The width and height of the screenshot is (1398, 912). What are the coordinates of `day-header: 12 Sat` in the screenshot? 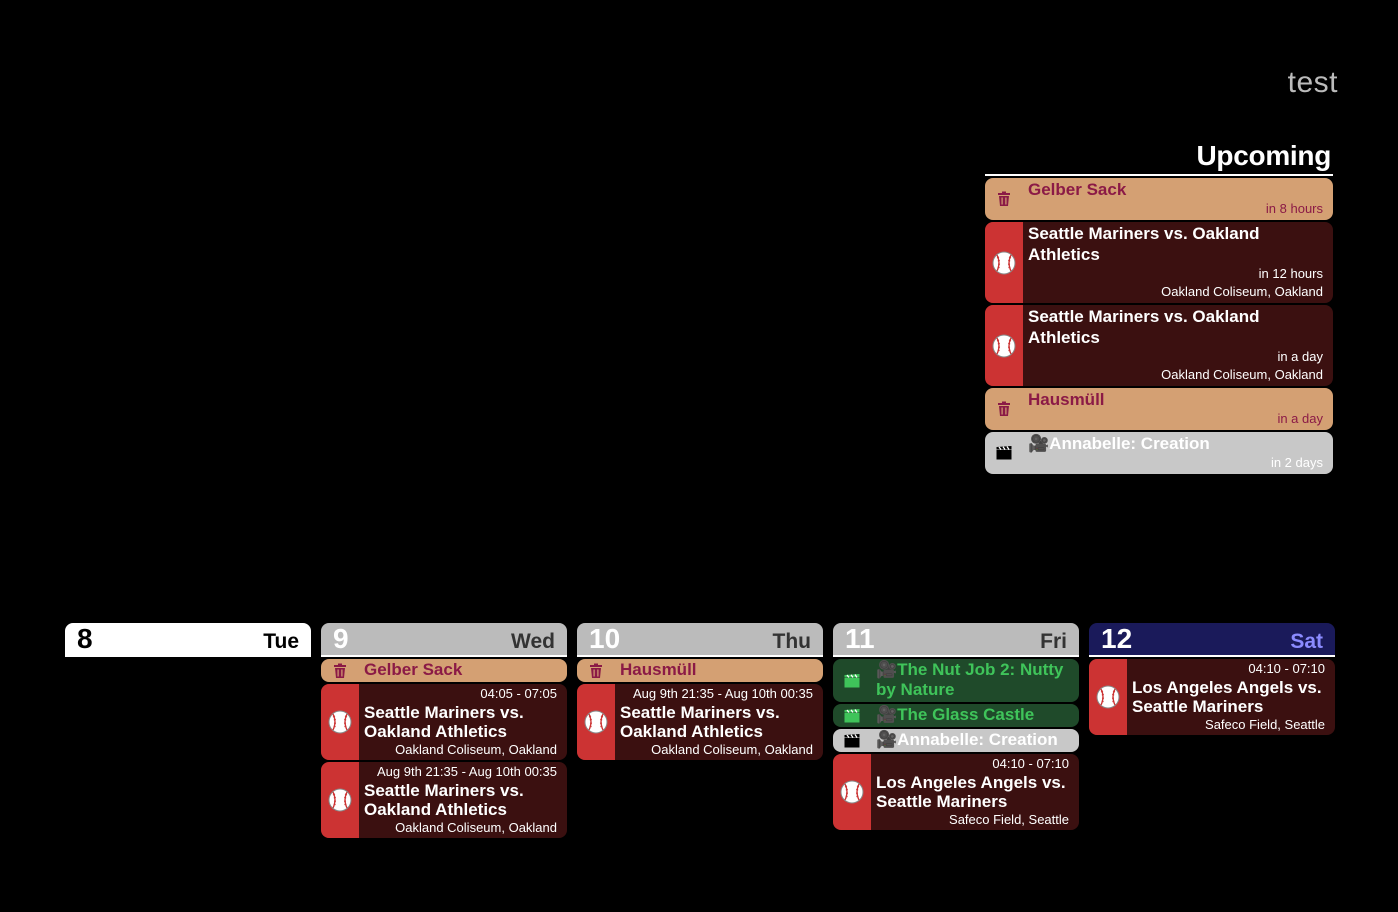 It's located at (1212, 640).